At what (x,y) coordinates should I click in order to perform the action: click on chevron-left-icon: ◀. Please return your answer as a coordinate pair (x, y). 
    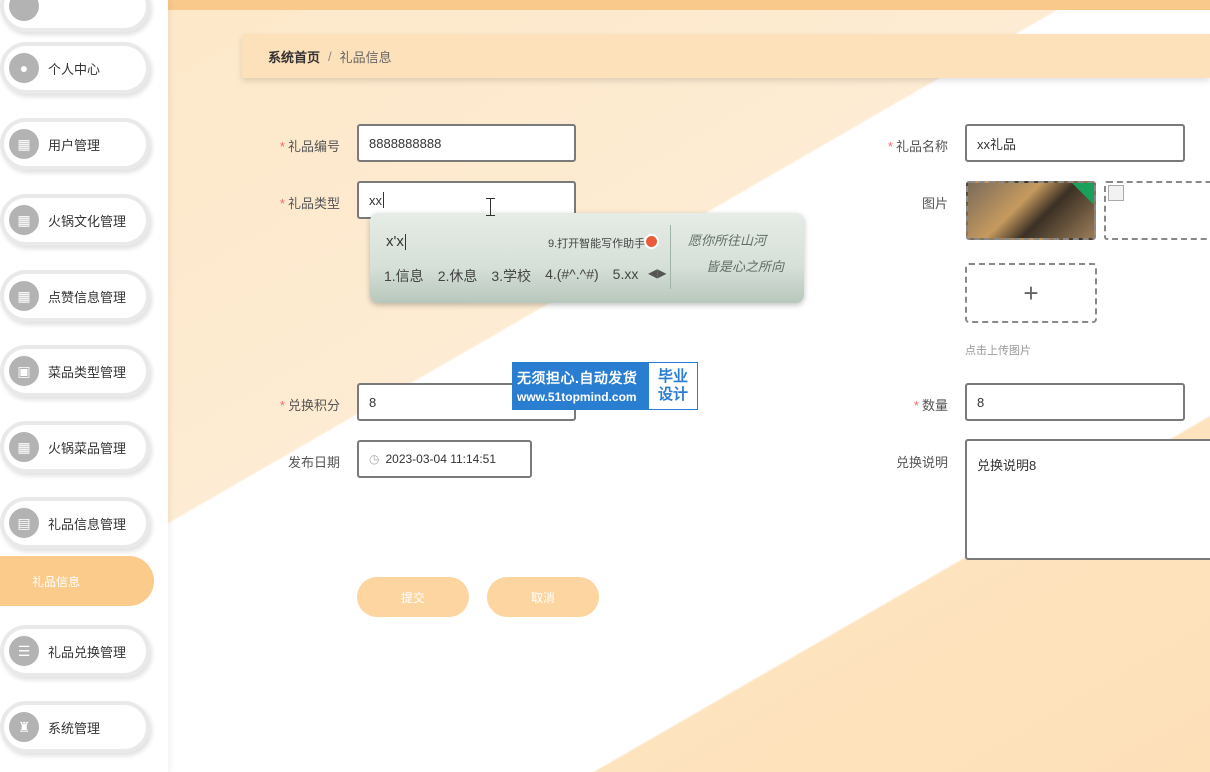
    Looking at the image, I should click on (652, 273).